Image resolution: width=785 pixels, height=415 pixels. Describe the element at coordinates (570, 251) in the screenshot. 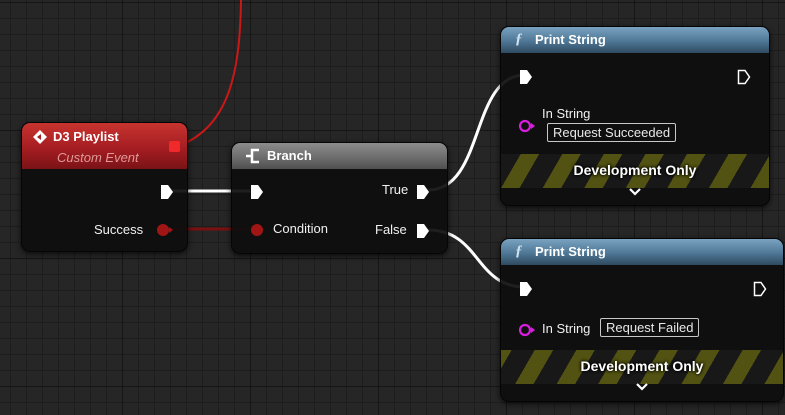

I see `print-string-failed-title: Print String` at that location.